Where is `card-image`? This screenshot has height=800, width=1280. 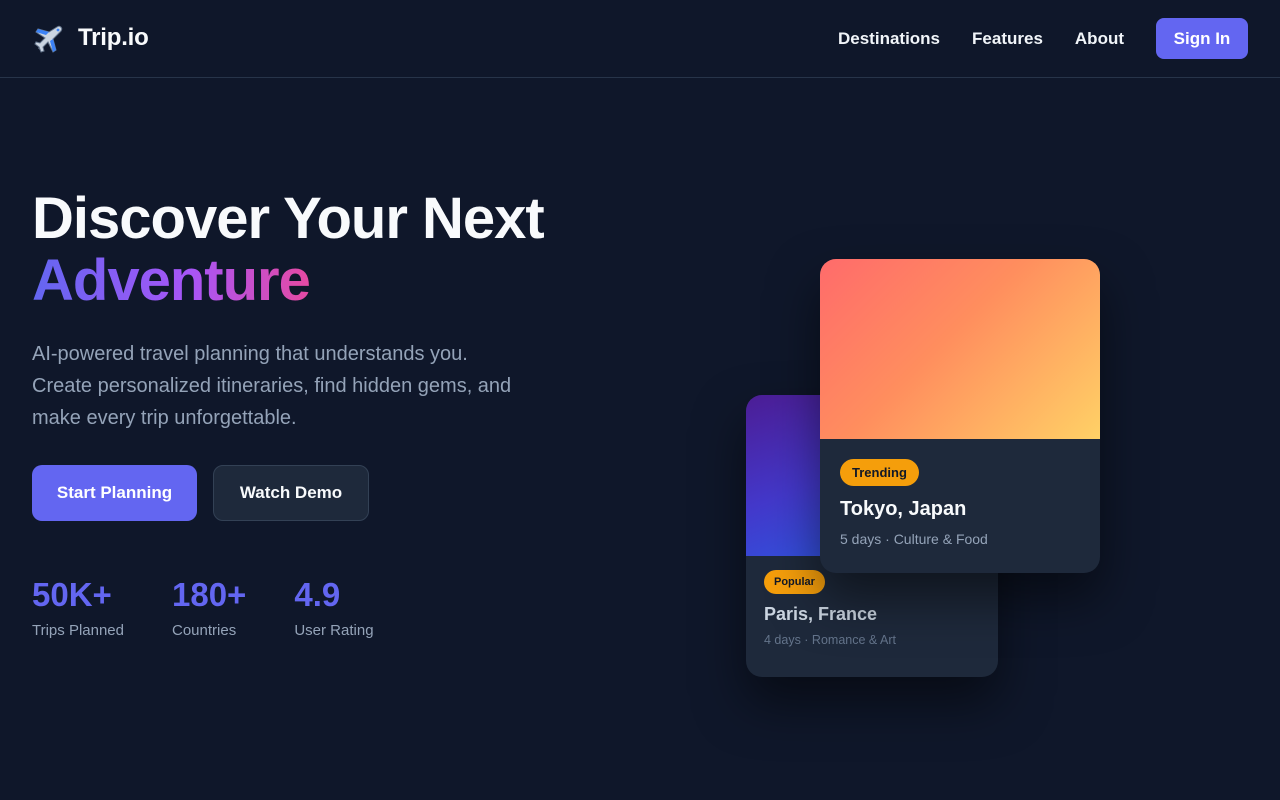 card-image is located at coordinates (960, 349).